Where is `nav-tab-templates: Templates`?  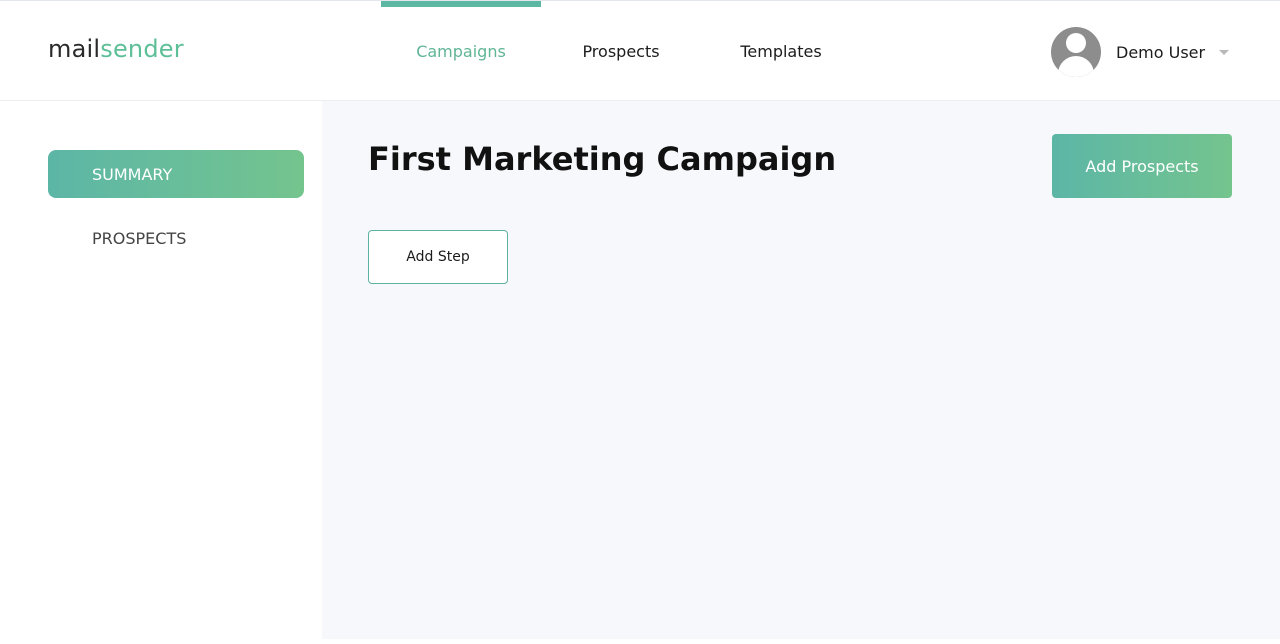
nav-tab-templates: Templates is located at coordinates (781, 51).